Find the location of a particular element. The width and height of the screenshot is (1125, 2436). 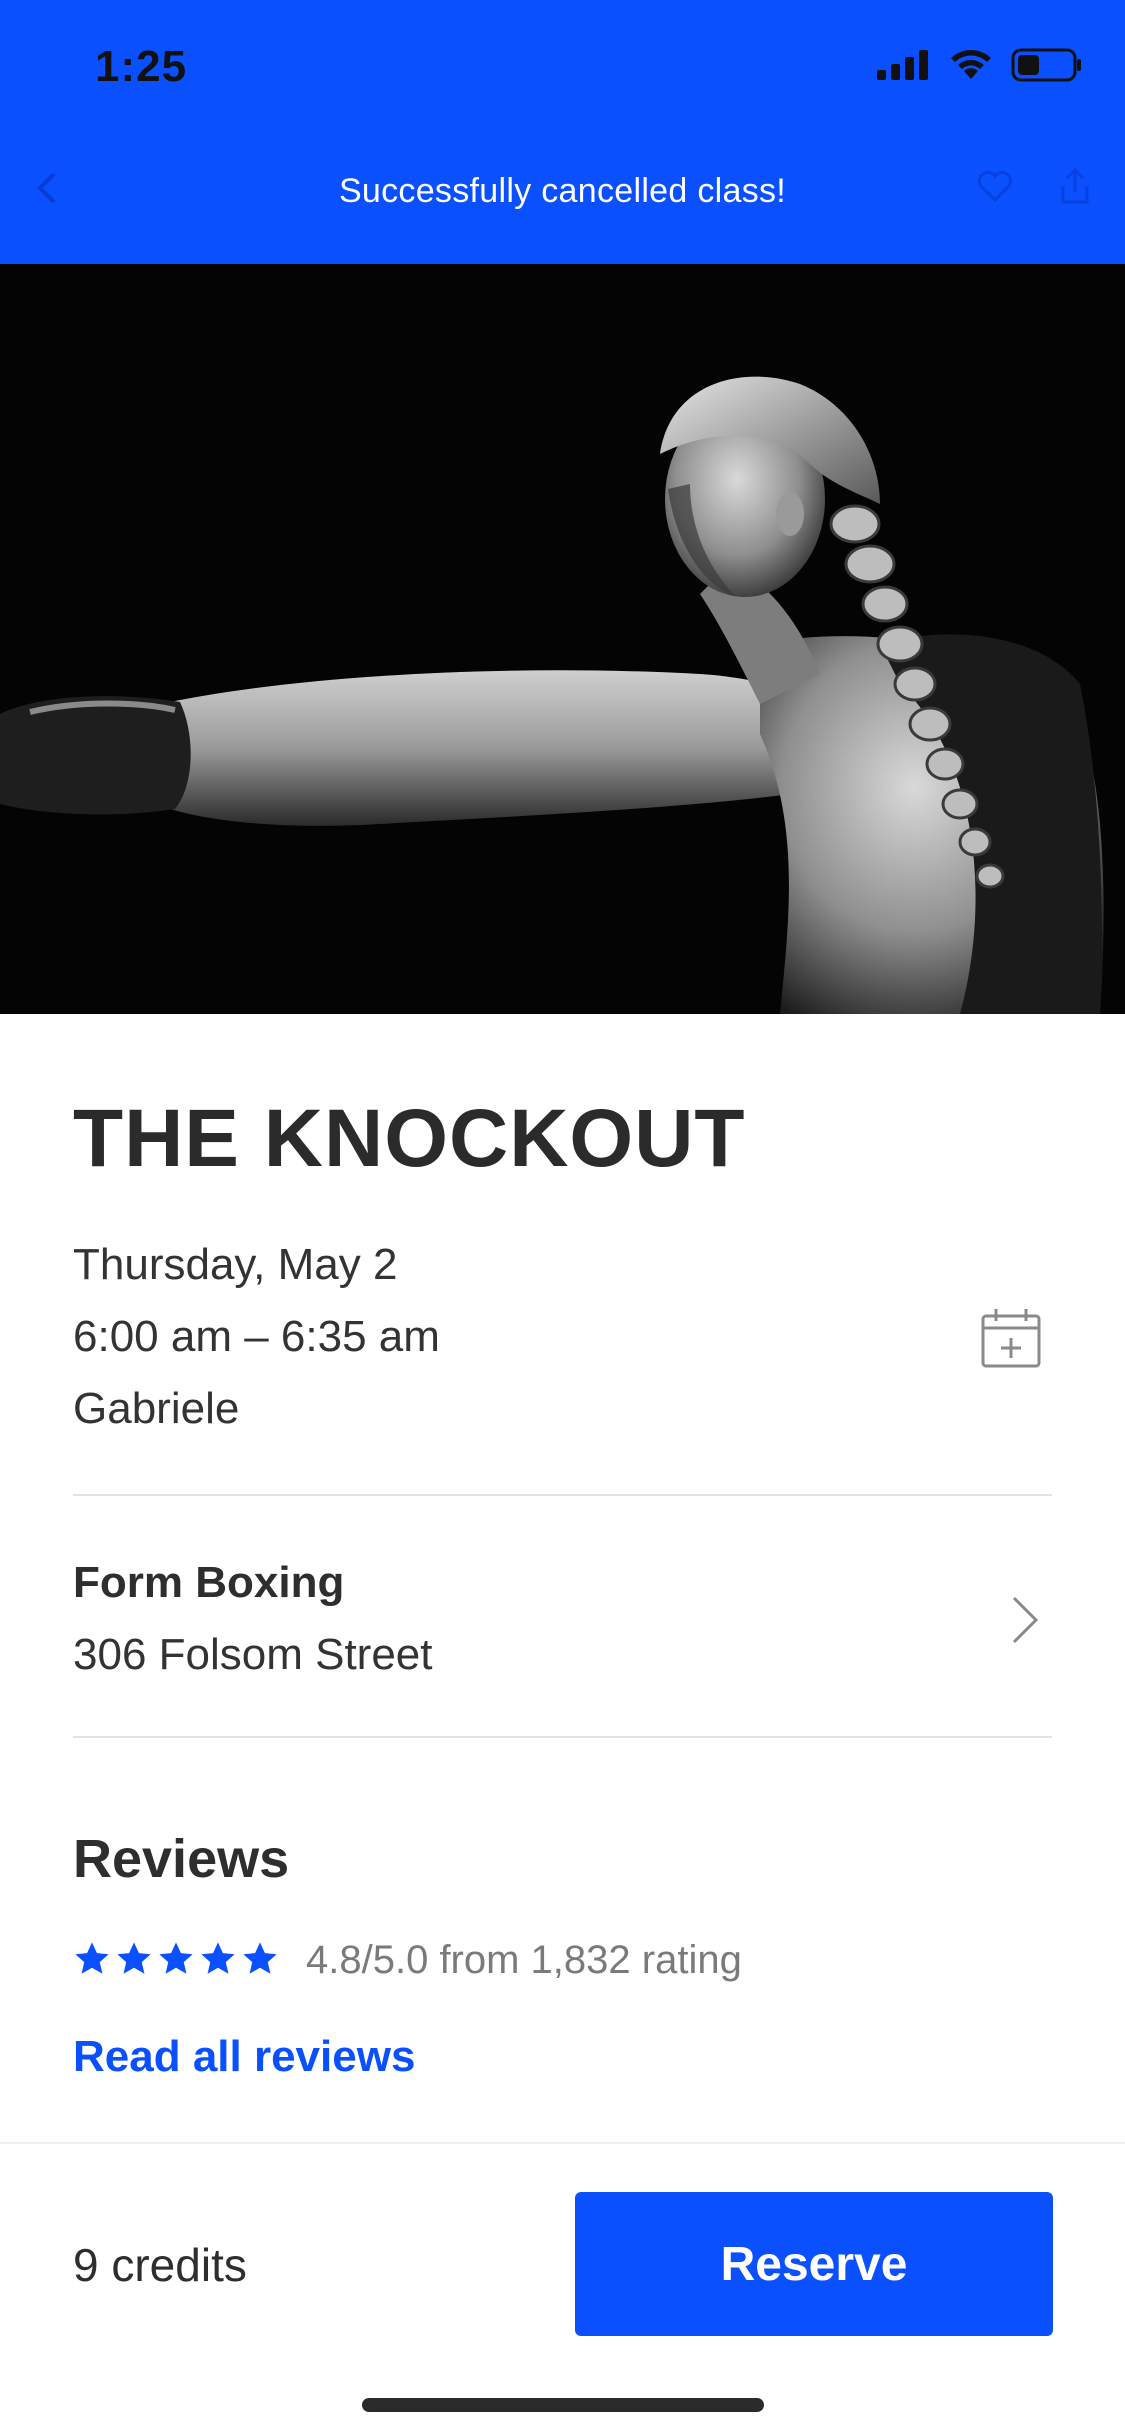

reviews-heading: Reviews is located at coordinates (181, 1859).